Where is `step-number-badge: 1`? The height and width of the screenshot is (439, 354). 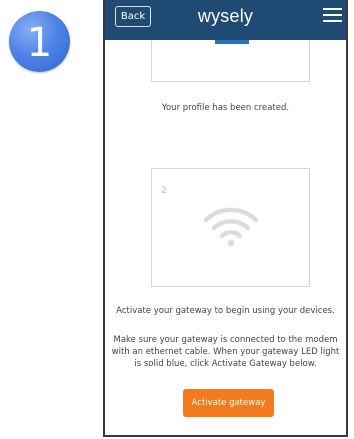
step-number-badge: 1 is located at coordinates (39, 41).